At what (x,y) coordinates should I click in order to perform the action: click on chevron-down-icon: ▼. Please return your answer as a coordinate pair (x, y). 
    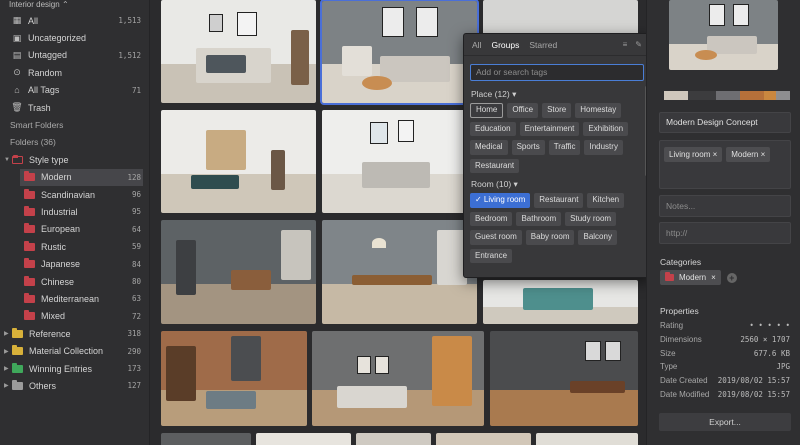
    Looking at the image, I should click on (8, 160).